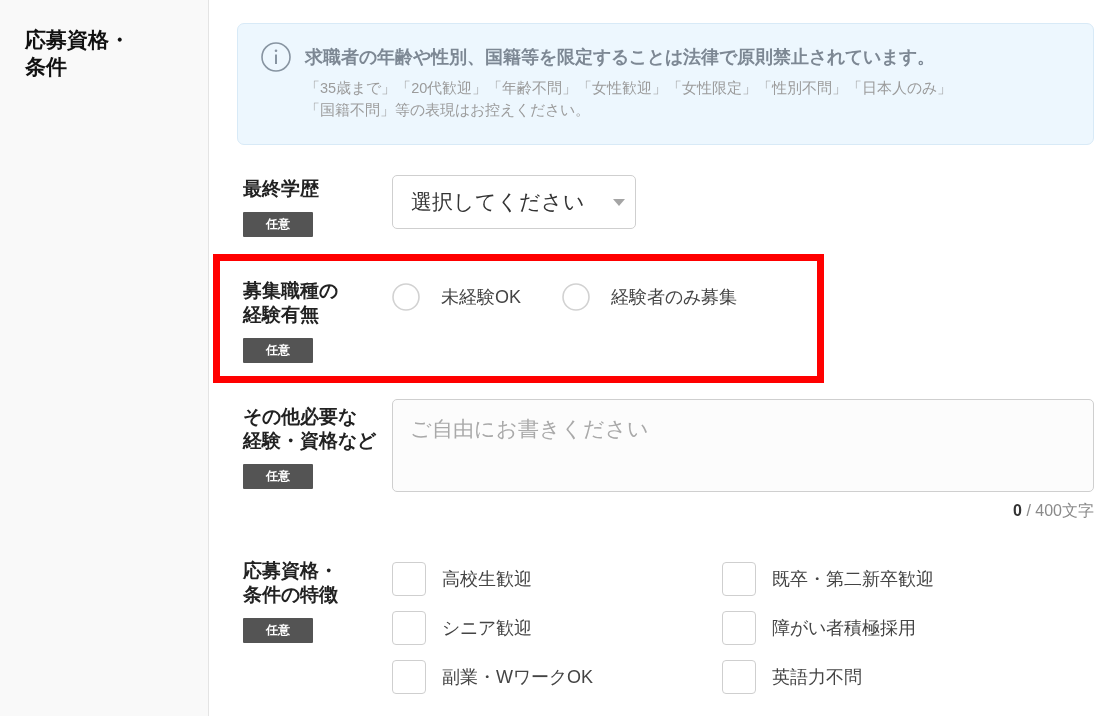 The height and width of the screenshot is (716, 1114). I want to click on checkbox-label: シニア歓迎, so click(487, 628).